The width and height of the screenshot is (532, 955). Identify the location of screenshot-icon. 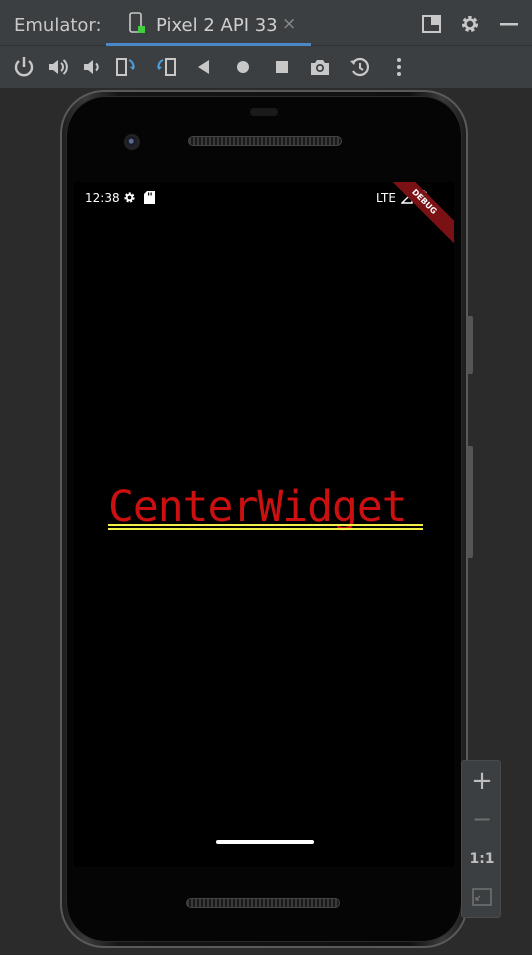
(320, 67).